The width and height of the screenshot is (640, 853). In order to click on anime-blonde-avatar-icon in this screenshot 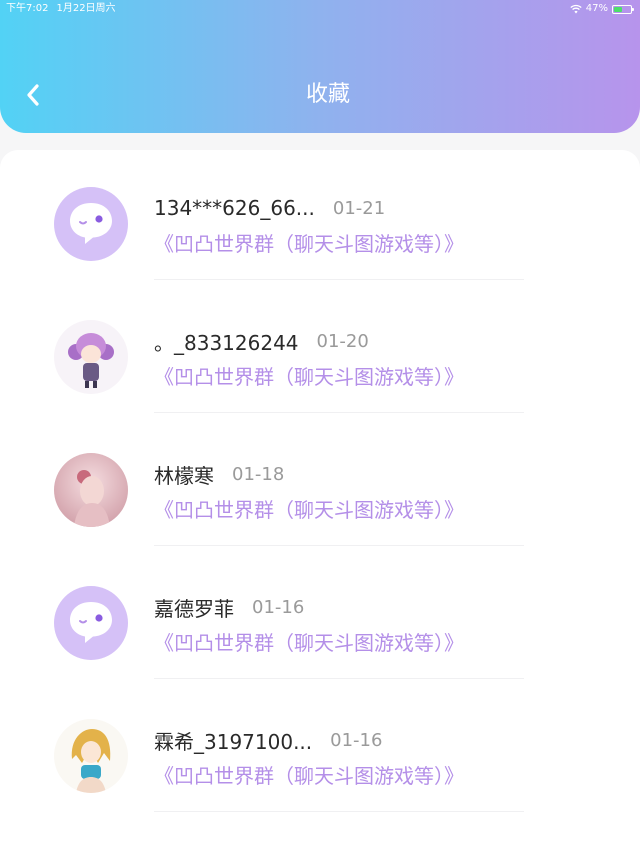, I will do `click(91, 756)`.